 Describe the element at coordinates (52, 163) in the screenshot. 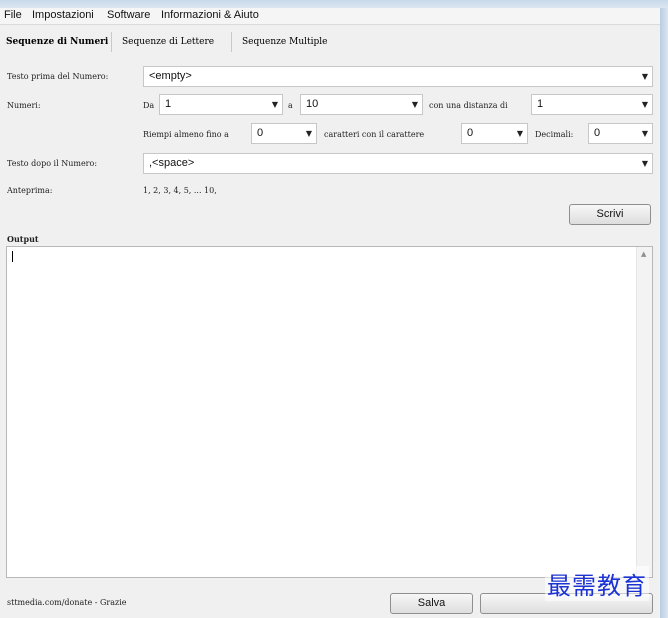

I see `label-testo-dopo: Testo dopo il Numero:` at that location.